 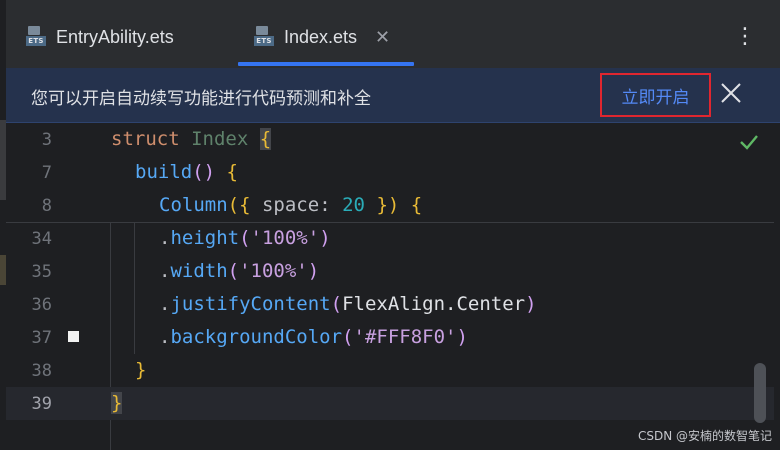 I want to click on line-number: 35, so click(x=41, y=272).